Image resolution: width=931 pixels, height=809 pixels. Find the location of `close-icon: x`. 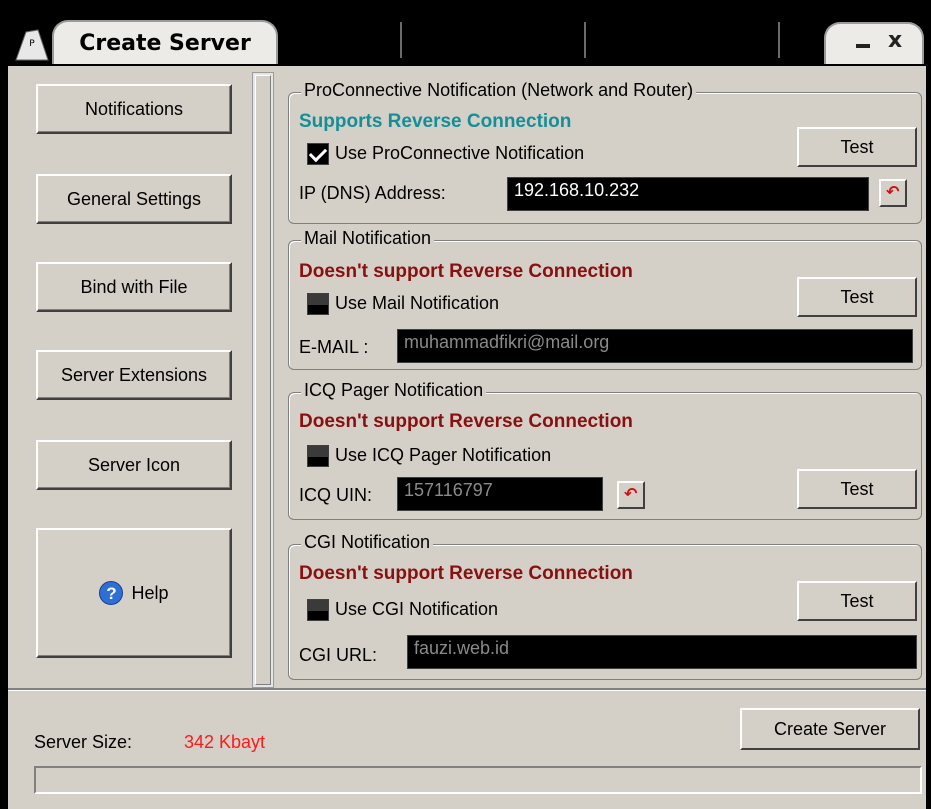

close-icon: x is located at coordinates (895, 40).